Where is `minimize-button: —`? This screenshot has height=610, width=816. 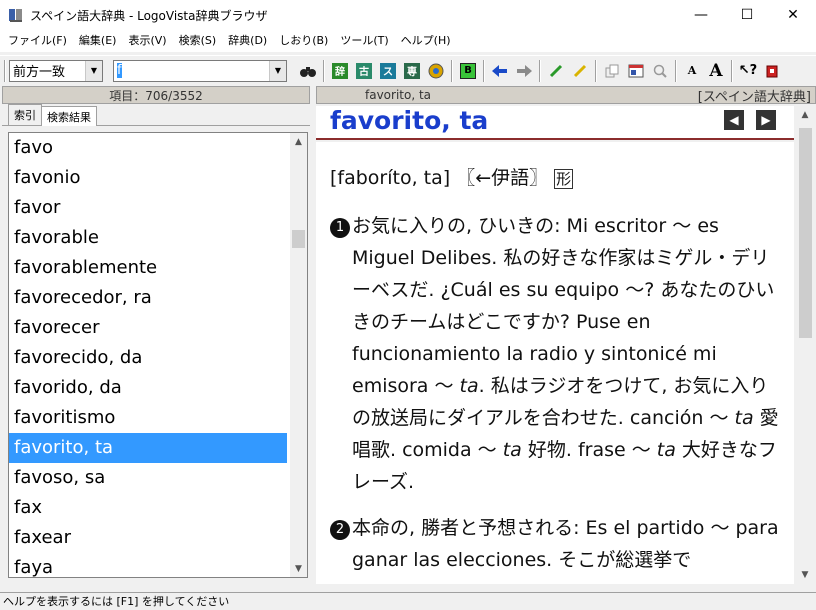 minimize-button: — is located at coordinates (701, 15).